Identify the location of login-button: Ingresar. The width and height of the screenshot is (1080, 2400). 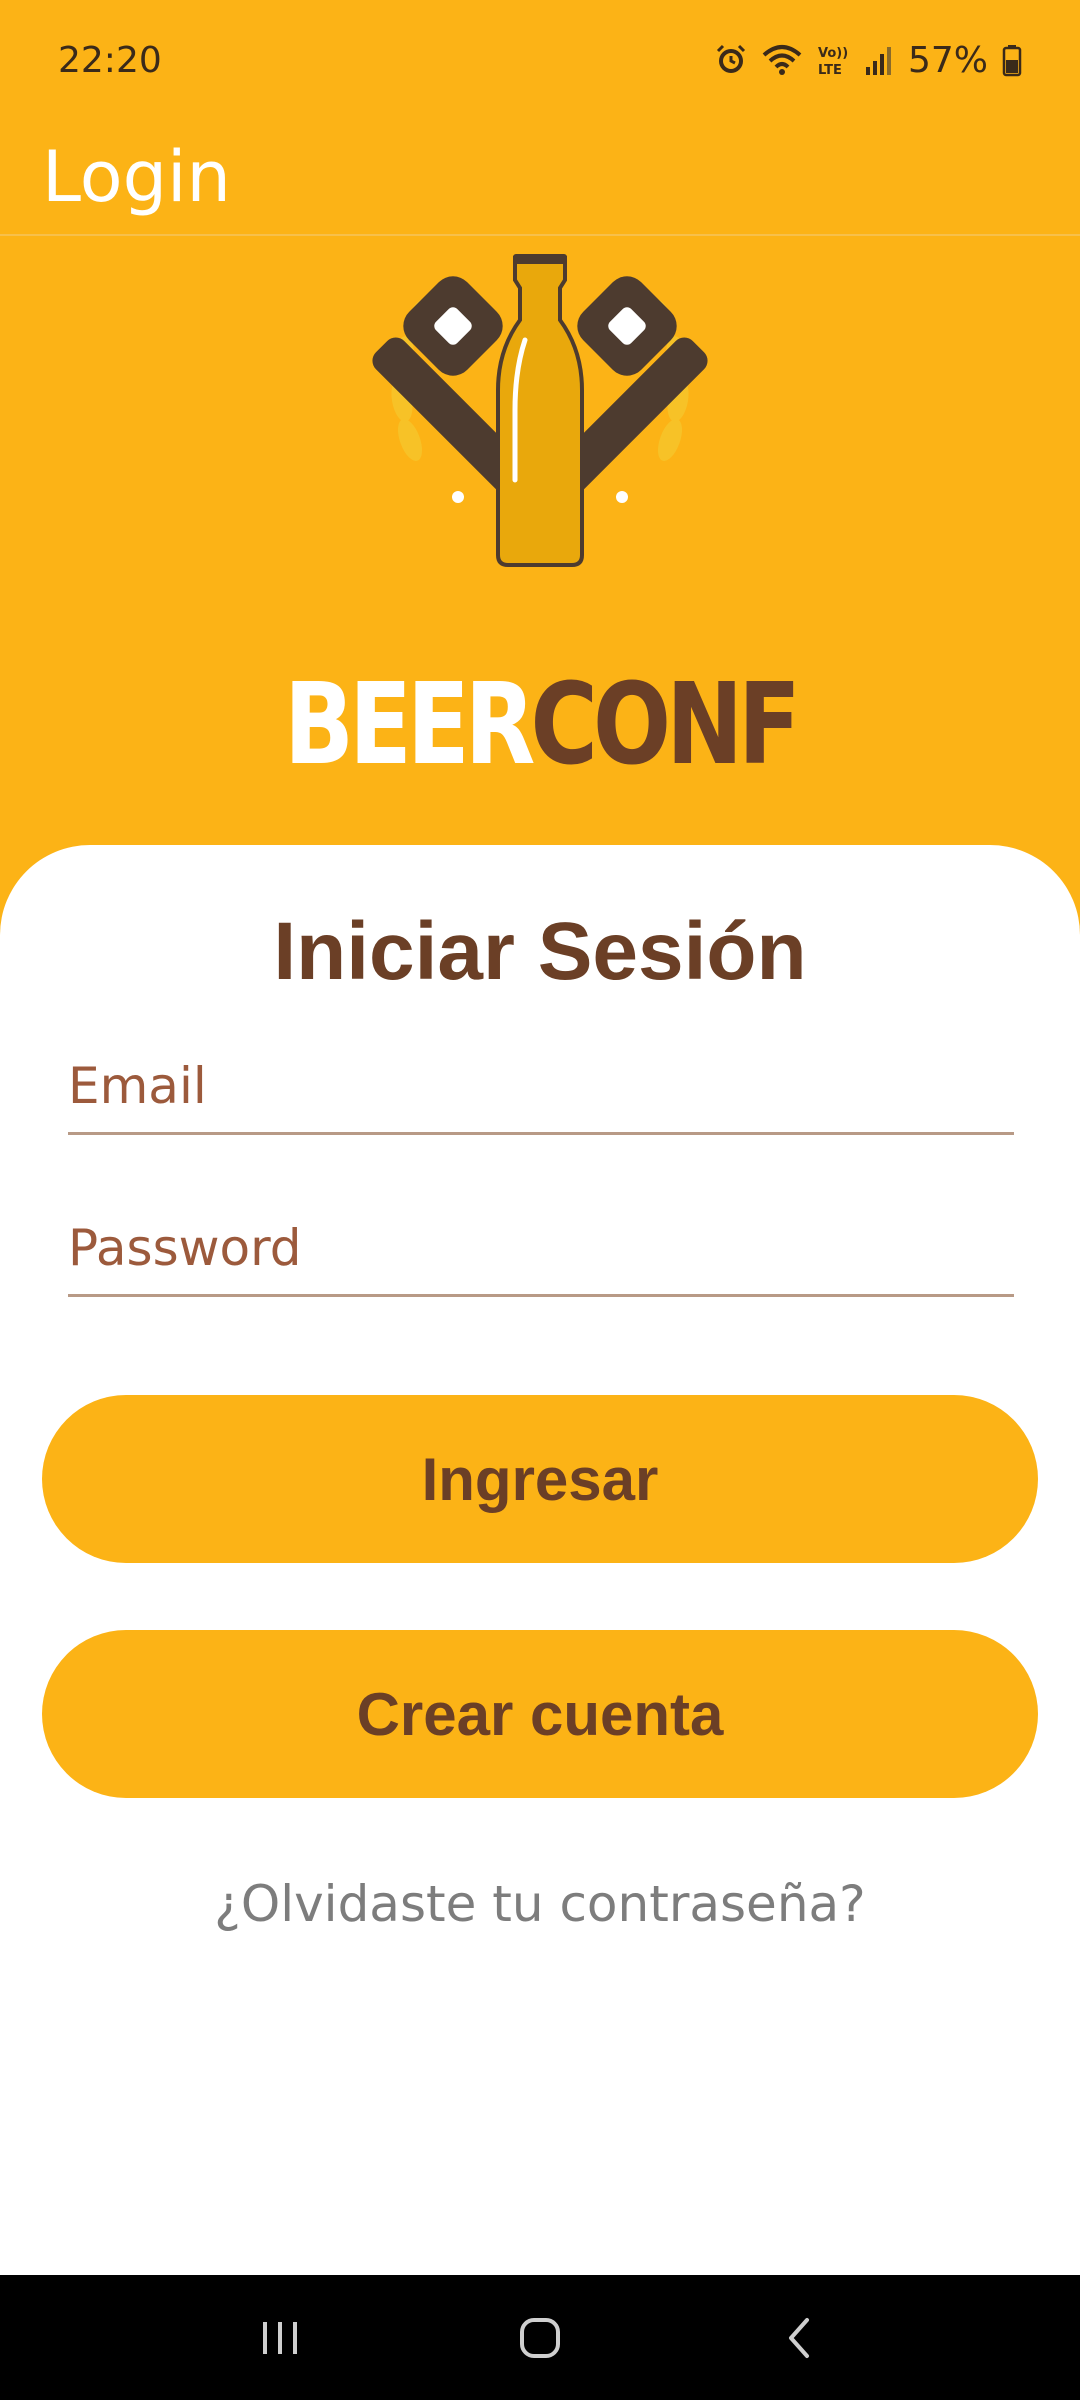
(540, 1479).